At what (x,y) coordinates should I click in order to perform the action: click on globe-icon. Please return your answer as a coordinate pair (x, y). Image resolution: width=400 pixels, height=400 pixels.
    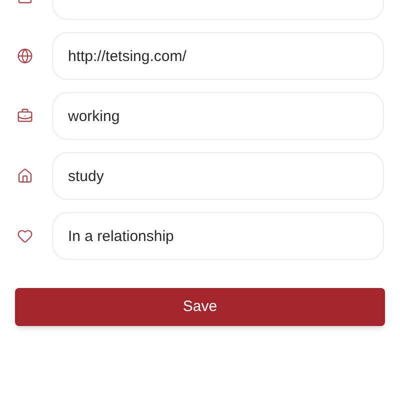
    Looking at the image, I should click on (25, 56).